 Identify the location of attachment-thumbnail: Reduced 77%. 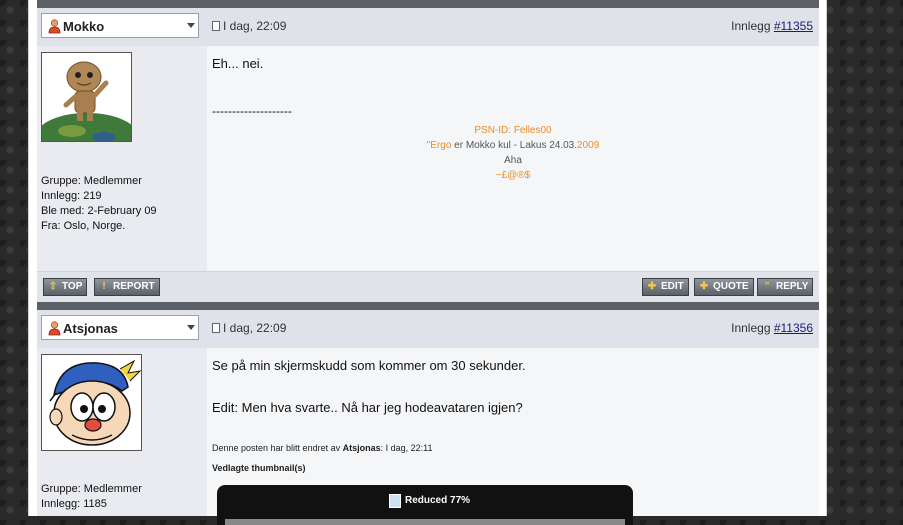
(425, 505).